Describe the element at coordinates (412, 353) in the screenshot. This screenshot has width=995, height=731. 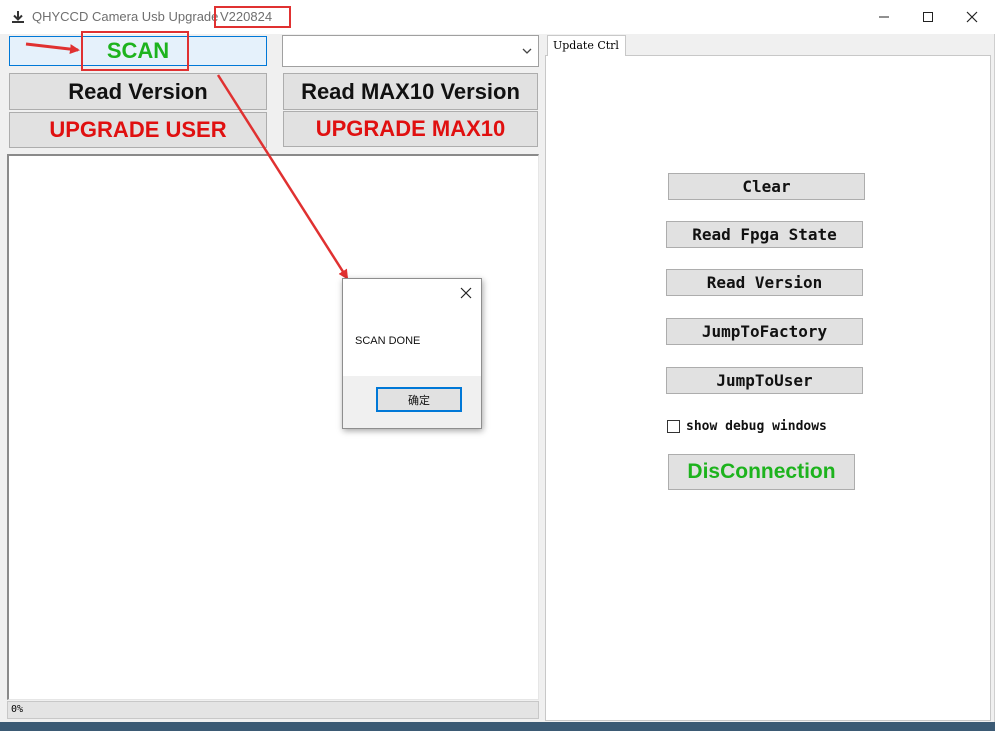
I see `scan-done-dialog: SCAN DONE 确定` at that location.